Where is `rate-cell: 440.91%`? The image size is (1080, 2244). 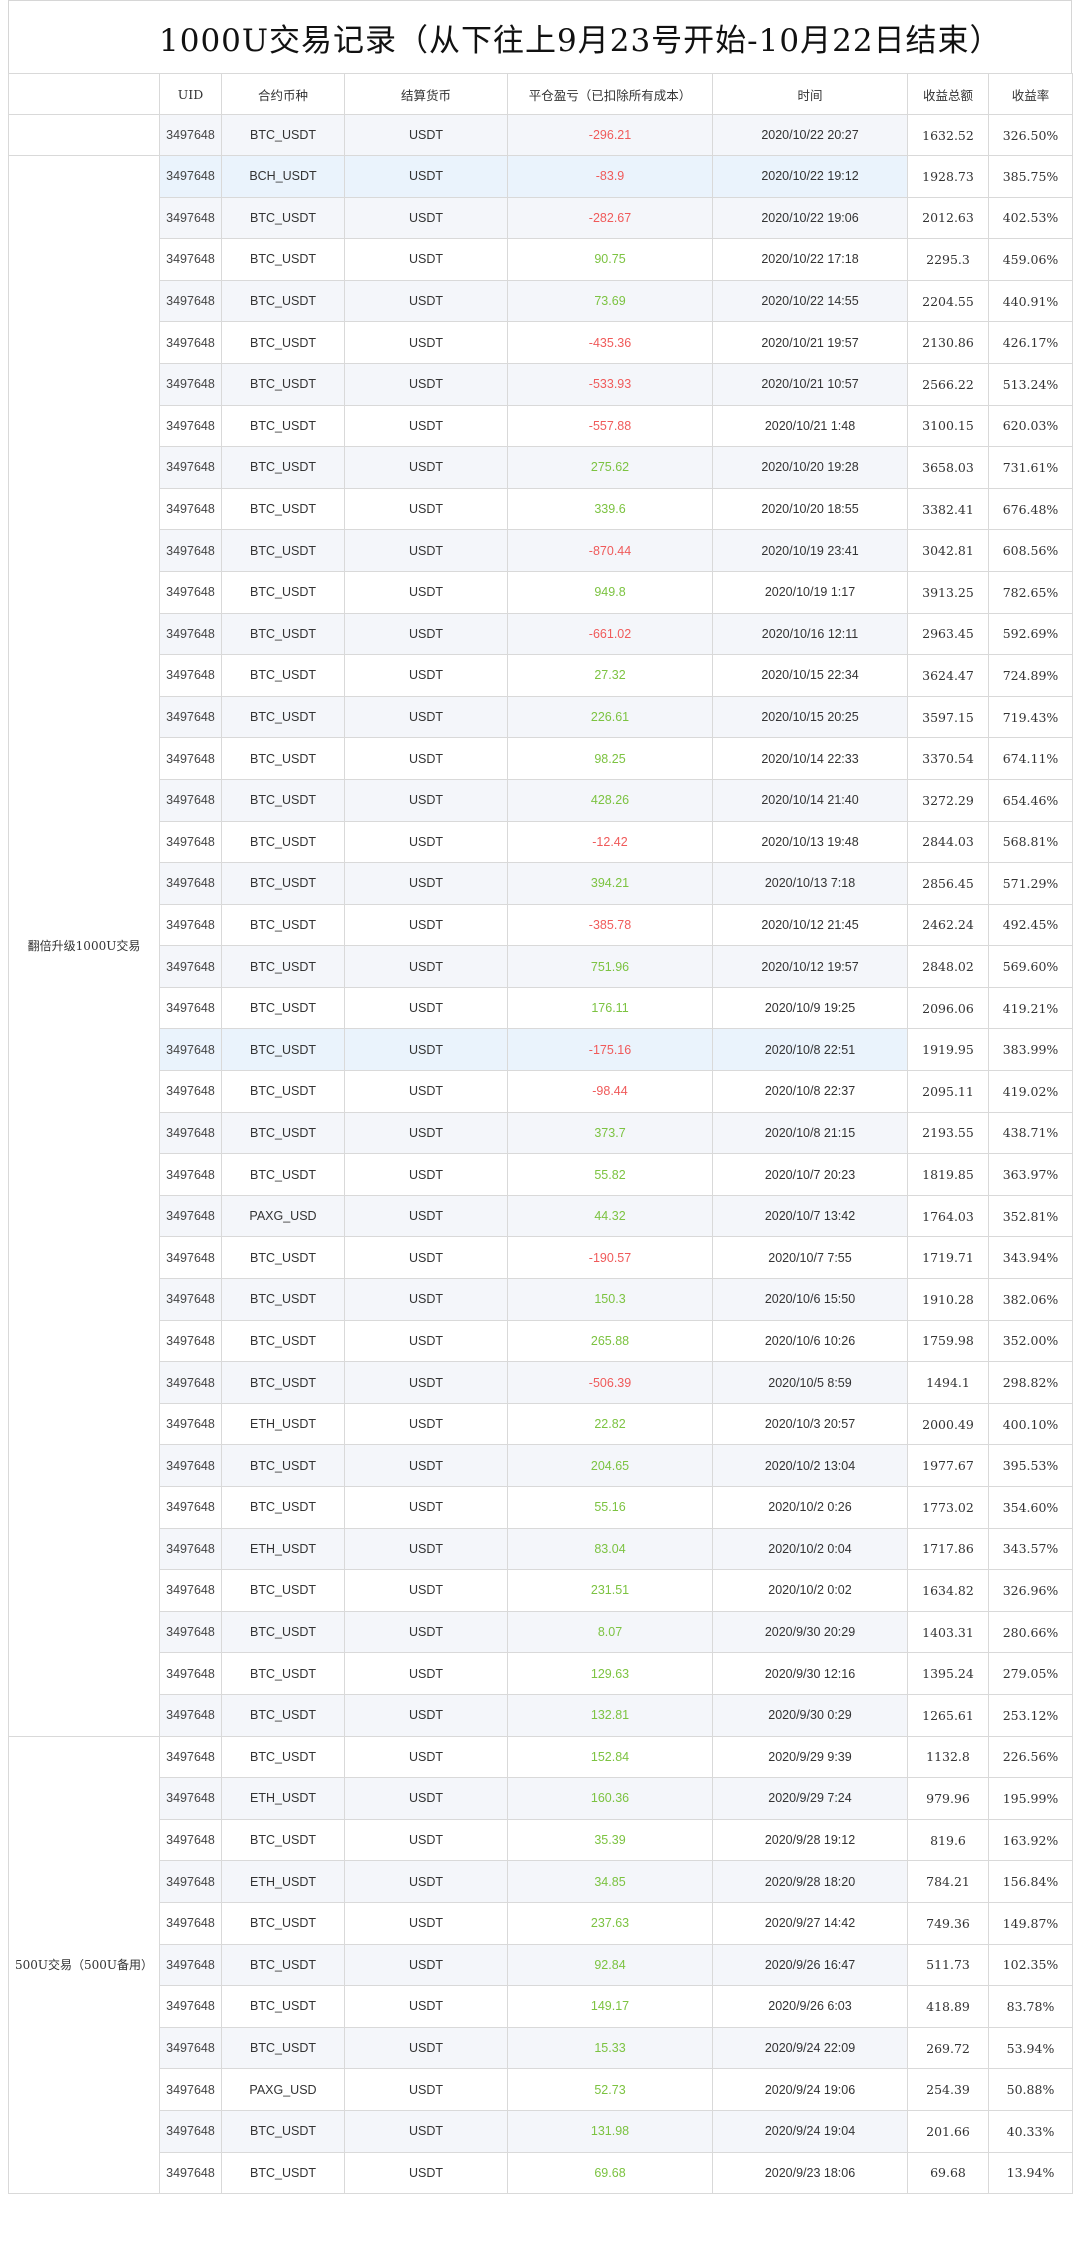
rate-cell: 440.91% is located at coordinates (1030, 301).